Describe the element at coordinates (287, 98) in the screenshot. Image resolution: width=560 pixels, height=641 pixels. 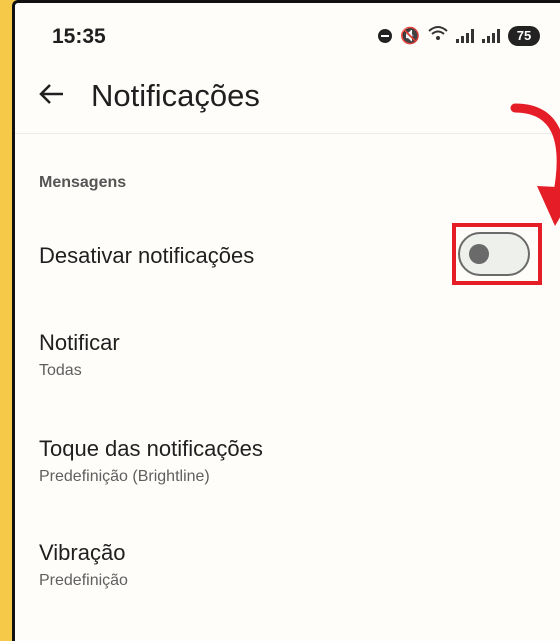
I see `app-bar: Notificações` at that location.